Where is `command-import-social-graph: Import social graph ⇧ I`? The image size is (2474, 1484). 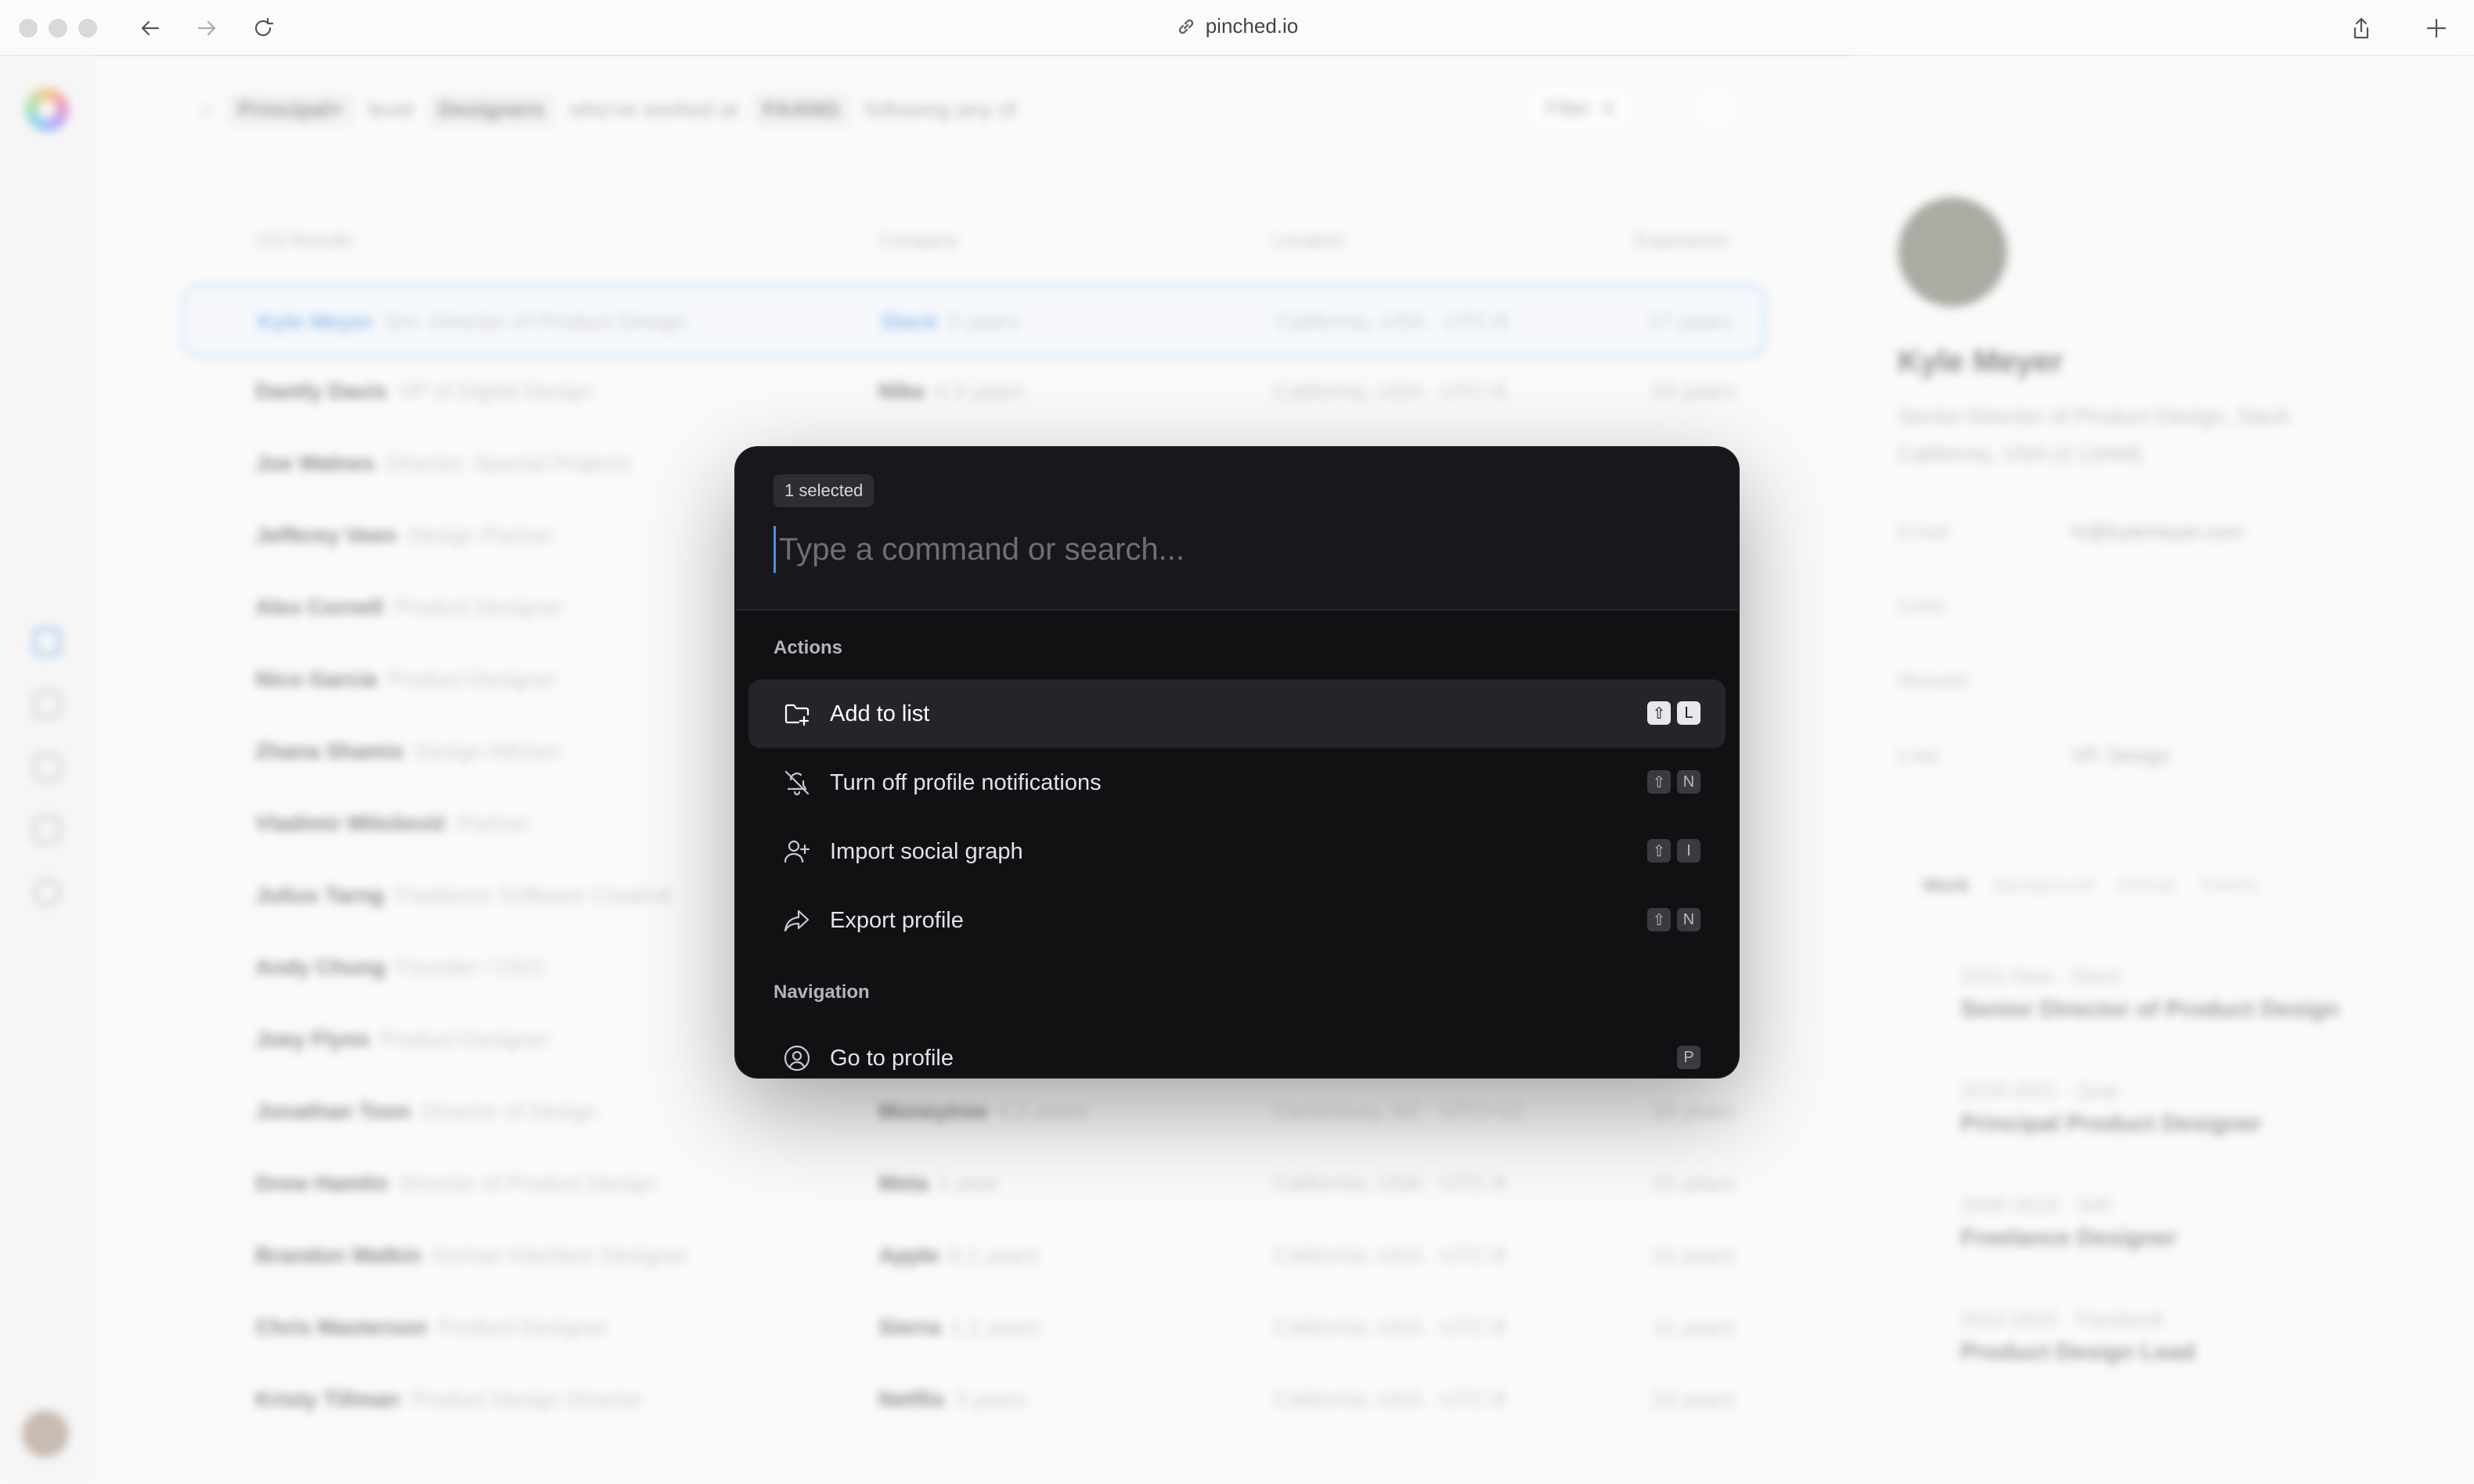 command-import-social-graph: Import social graph ⇧ I is located at coordinates (1237, 851).